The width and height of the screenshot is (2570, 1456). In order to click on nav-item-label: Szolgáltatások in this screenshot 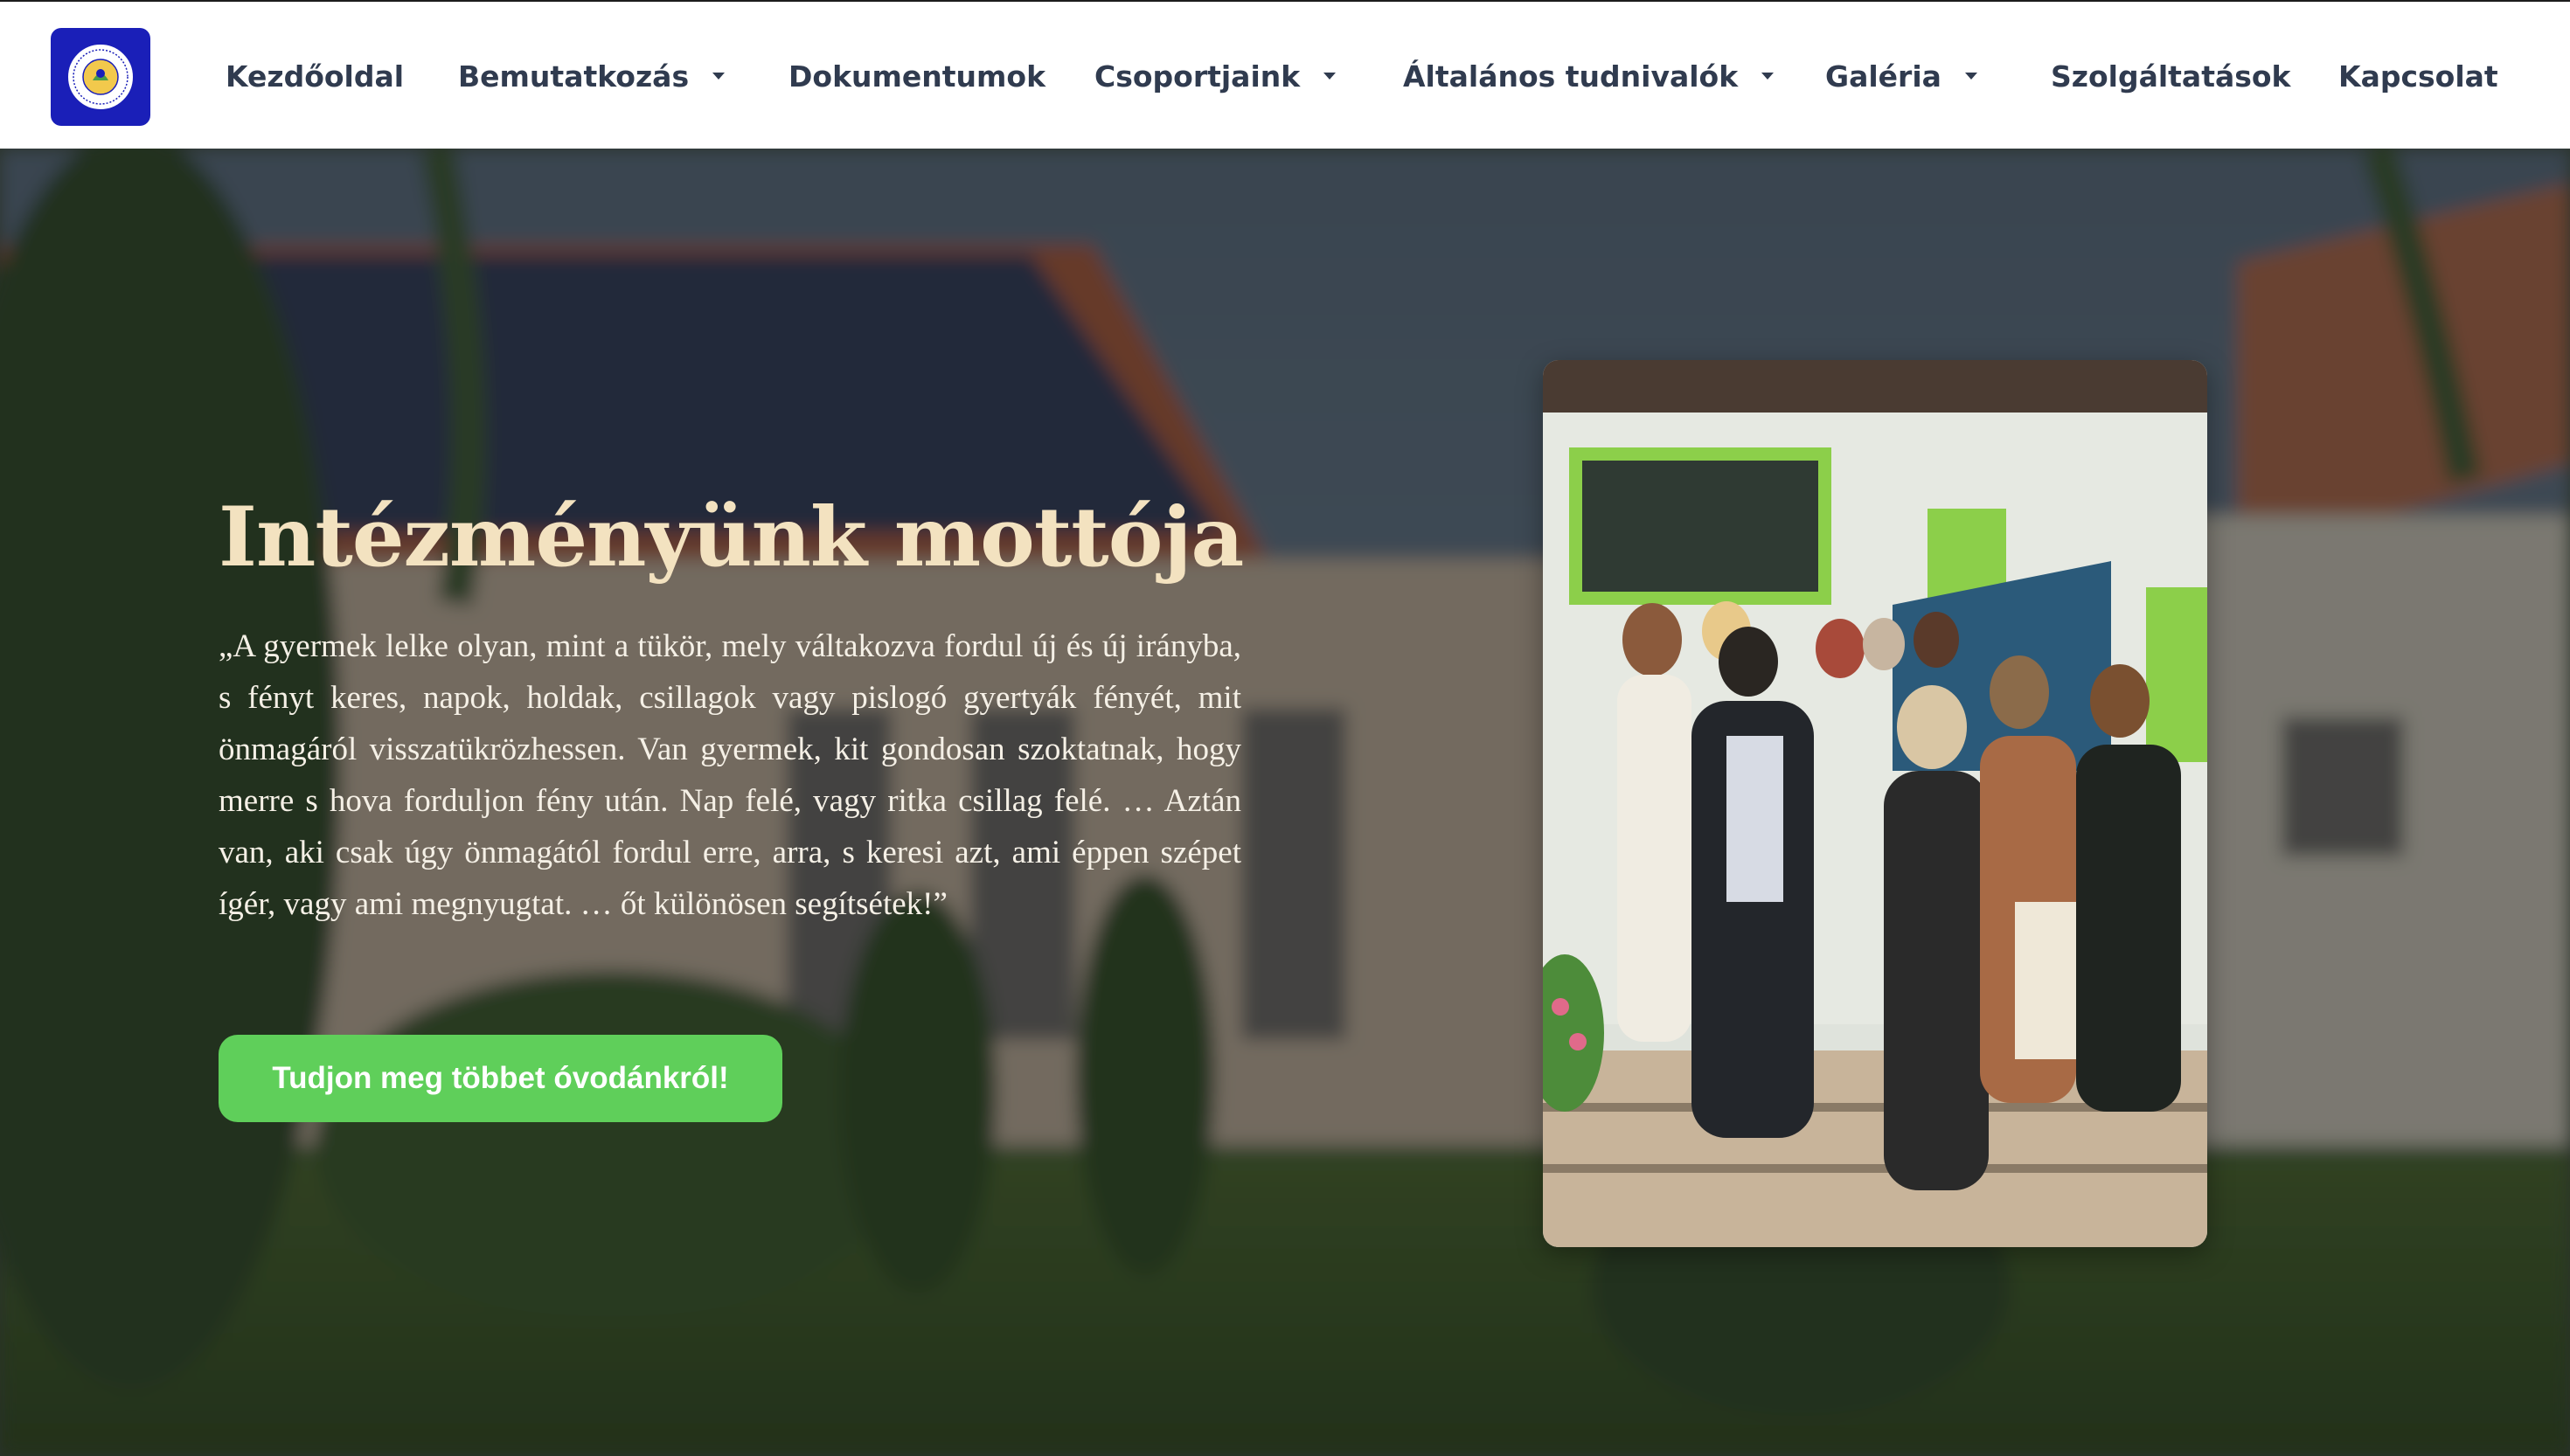, I will do `click(2171, 76)`.